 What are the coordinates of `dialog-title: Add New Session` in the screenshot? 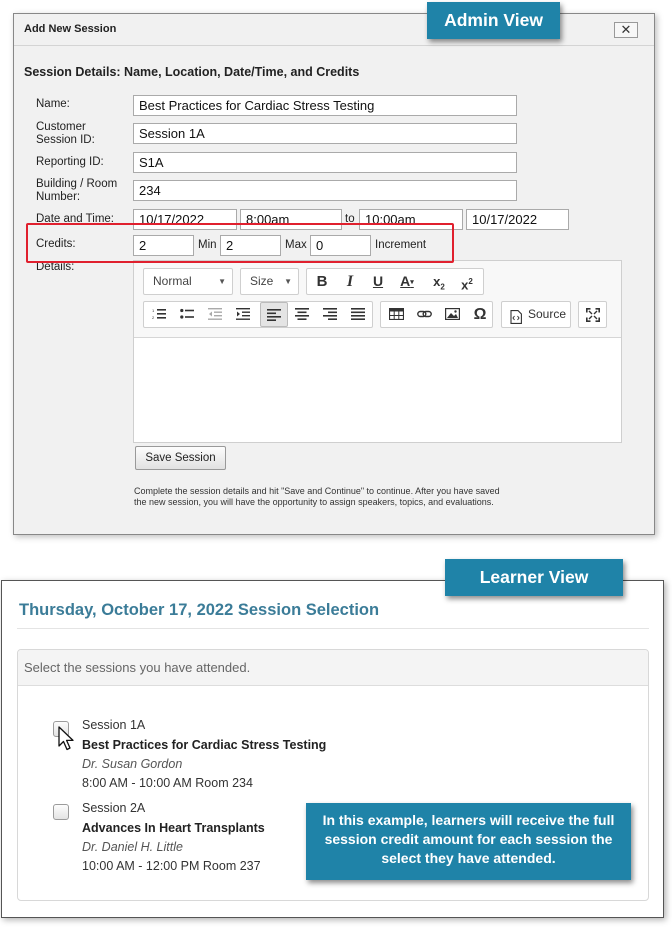 It's located at (70, 29).